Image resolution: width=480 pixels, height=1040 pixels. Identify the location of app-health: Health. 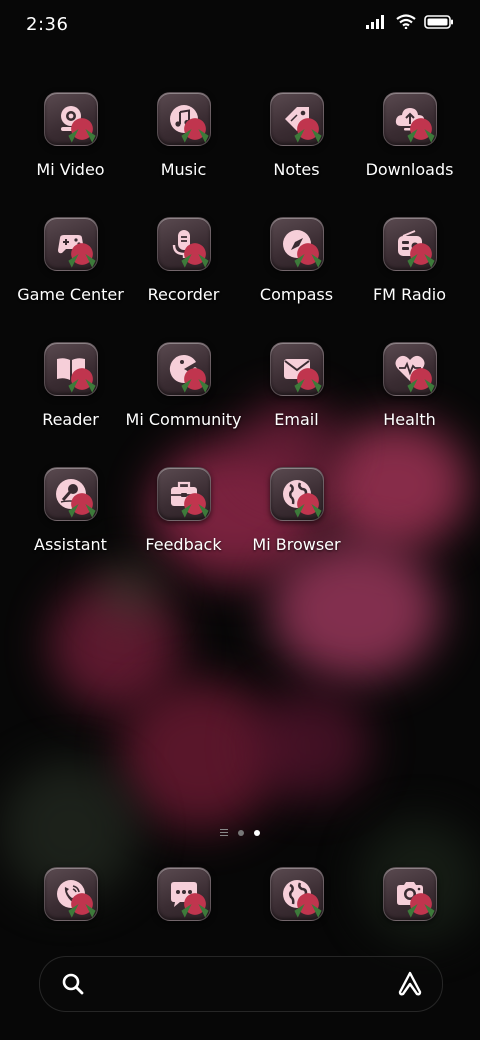
(409, 404).